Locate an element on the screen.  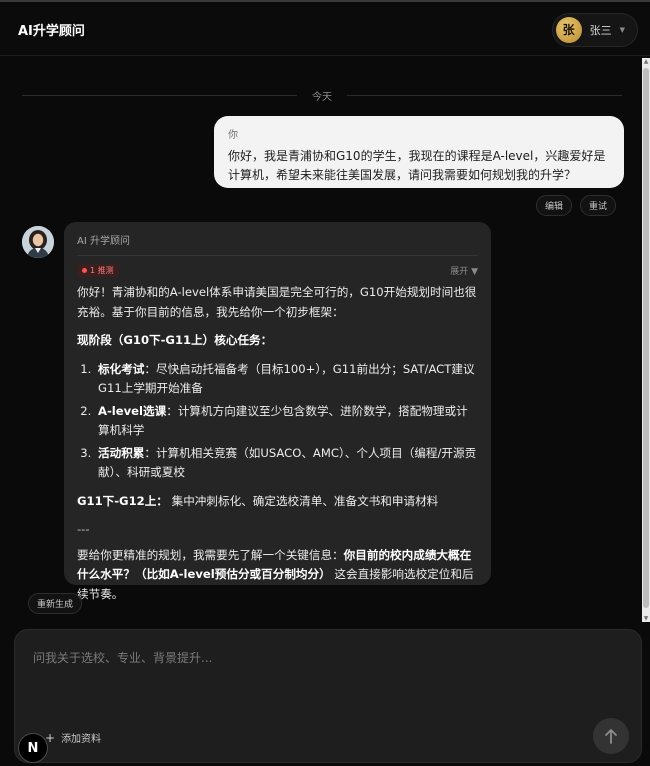
section-heading: 现阶段（G10下-G11上）核心任务： is located at coordinates (175, 340).